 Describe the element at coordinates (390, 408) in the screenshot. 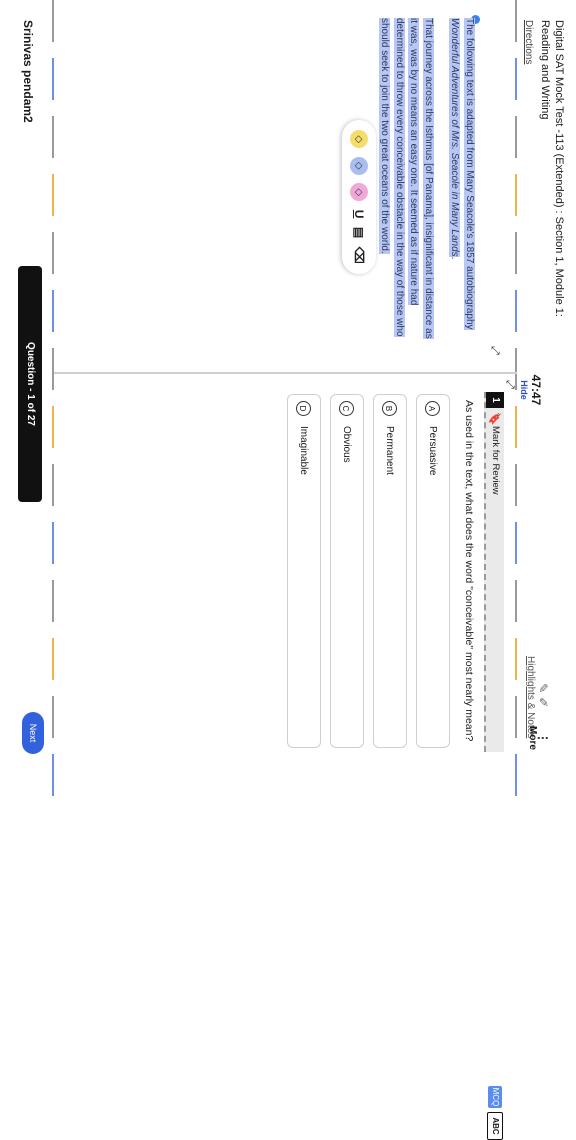

I see `choice-letter: B` at that location.